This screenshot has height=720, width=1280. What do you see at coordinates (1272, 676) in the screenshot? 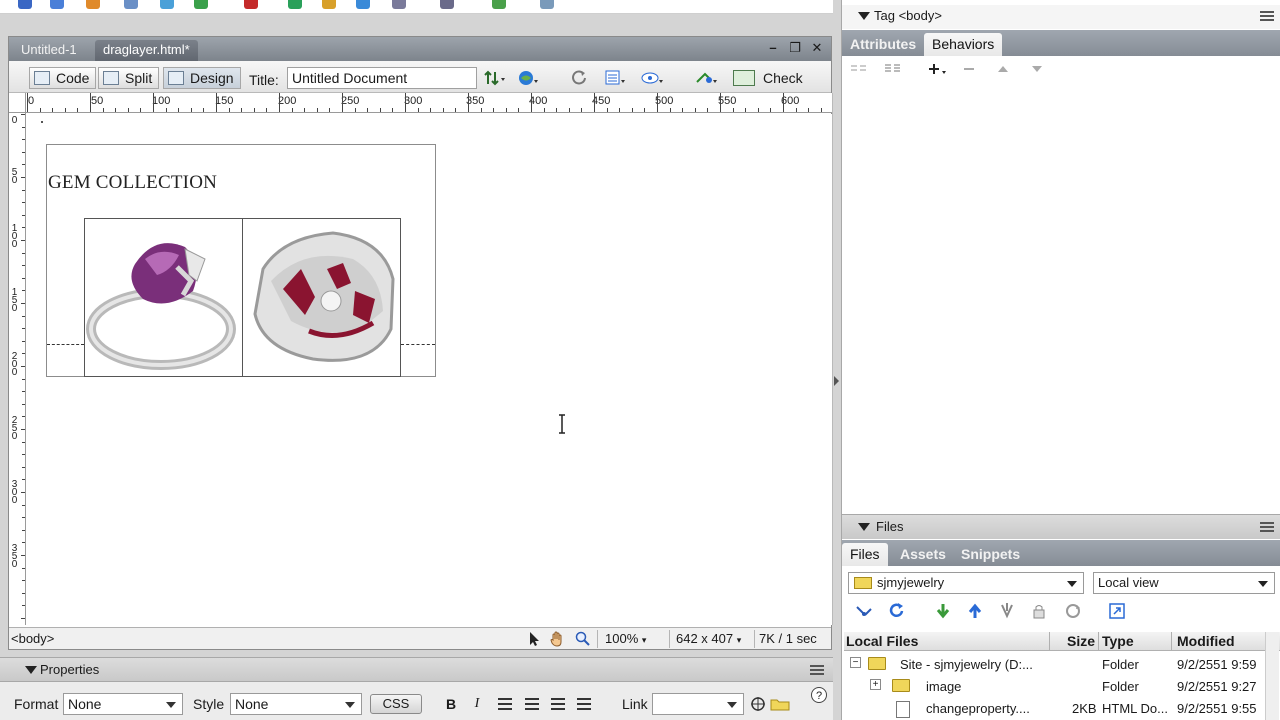
I see `files-vertical-scrollbar` at bounding box center [1272, 676].